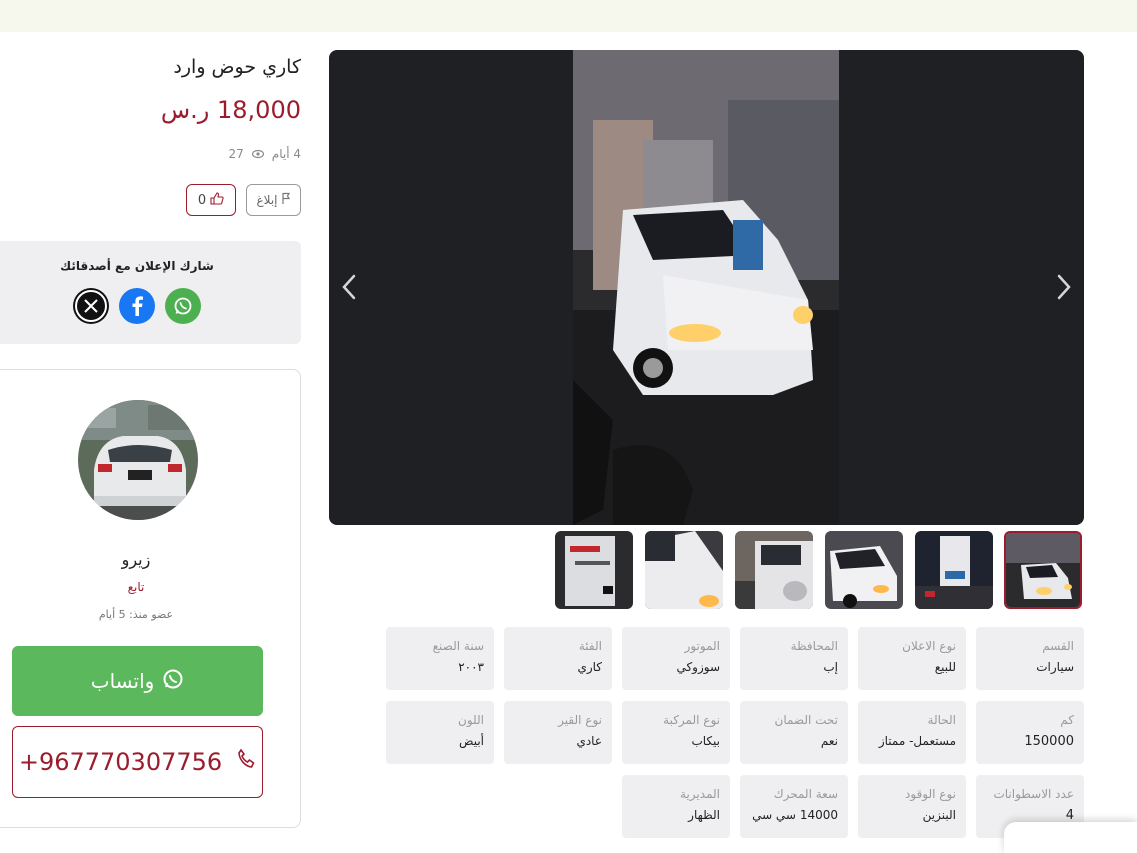  Describe the element at coordinates (917, 741) in the screenshot. I see `spec-value: مستعمل- ممتاز` at that location.